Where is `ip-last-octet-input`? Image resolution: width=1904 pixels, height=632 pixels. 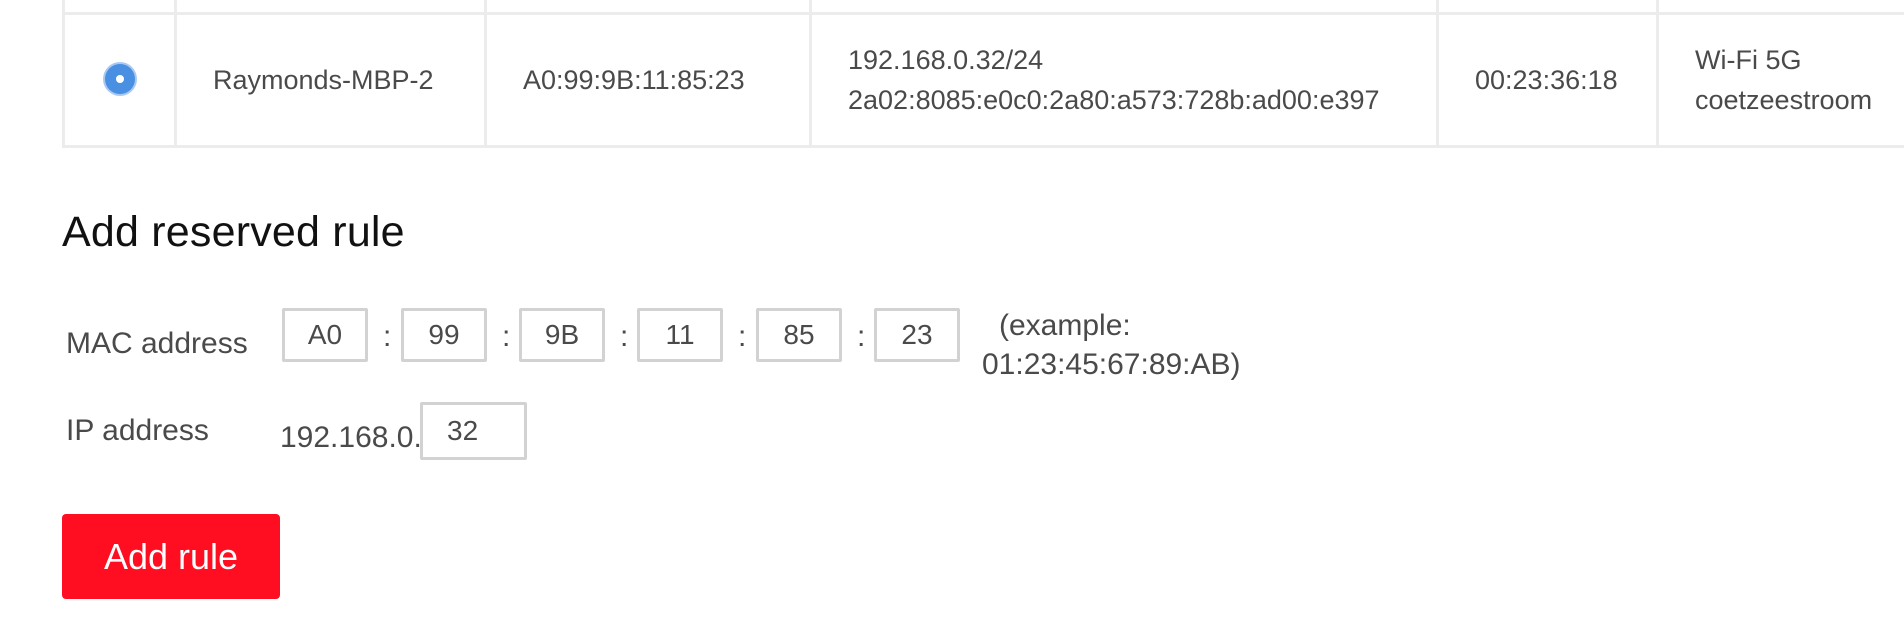
ip-last-octet-input is located at coordinates (473, 431).